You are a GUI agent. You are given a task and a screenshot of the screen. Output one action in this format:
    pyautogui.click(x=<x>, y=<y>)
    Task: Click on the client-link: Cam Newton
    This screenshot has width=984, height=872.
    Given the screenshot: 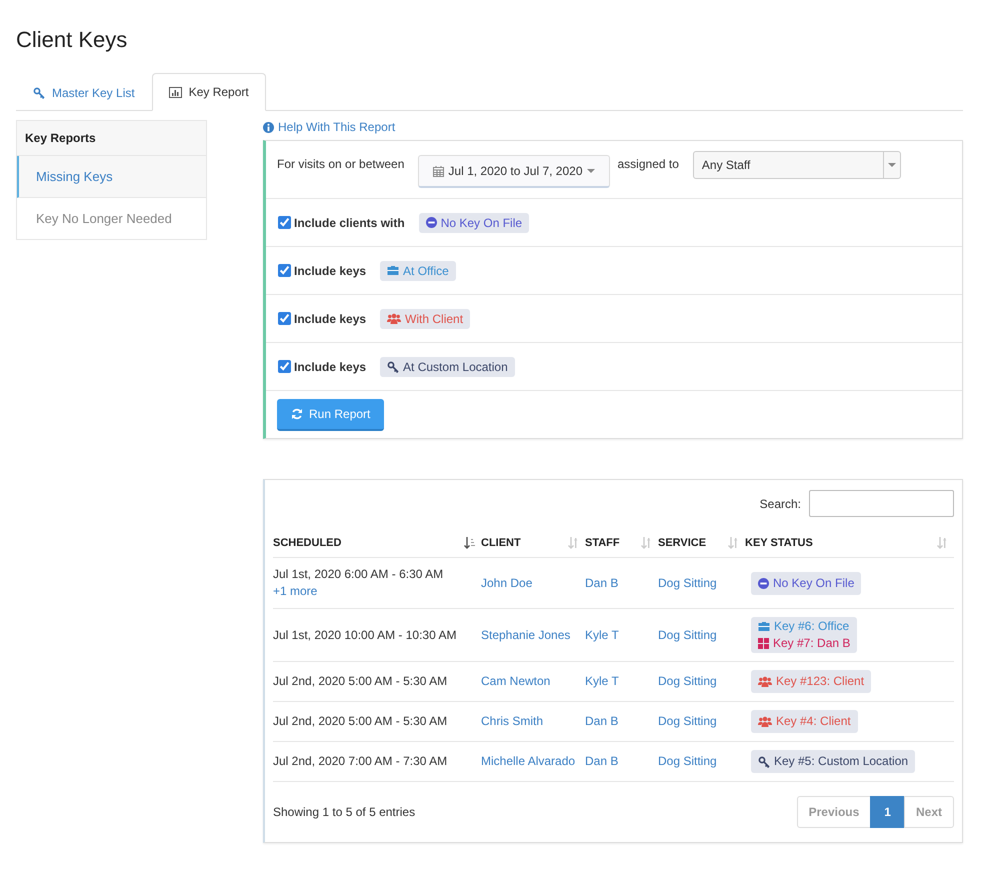 What is the action you would take?
    pyautogui.click(x=515, y=681)
    